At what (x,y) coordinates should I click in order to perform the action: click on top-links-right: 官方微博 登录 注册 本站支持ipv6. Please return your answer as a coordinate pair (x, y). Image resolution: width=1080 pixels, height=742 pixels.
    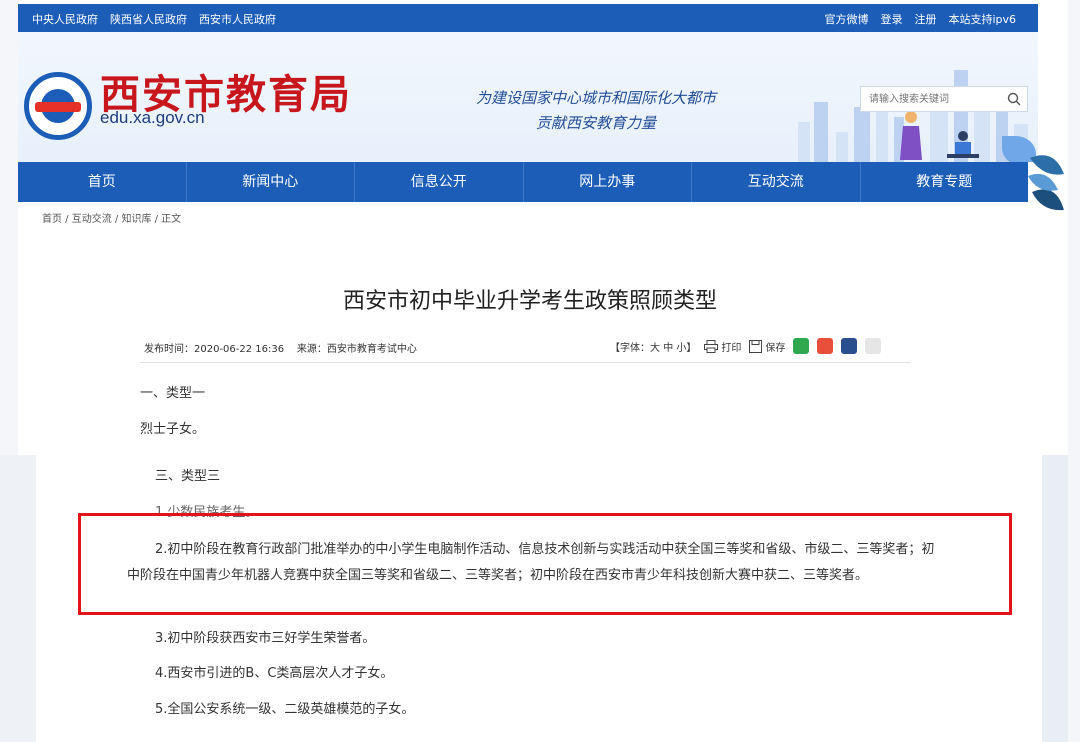
    Looking at the image, I should click on (920, 19).